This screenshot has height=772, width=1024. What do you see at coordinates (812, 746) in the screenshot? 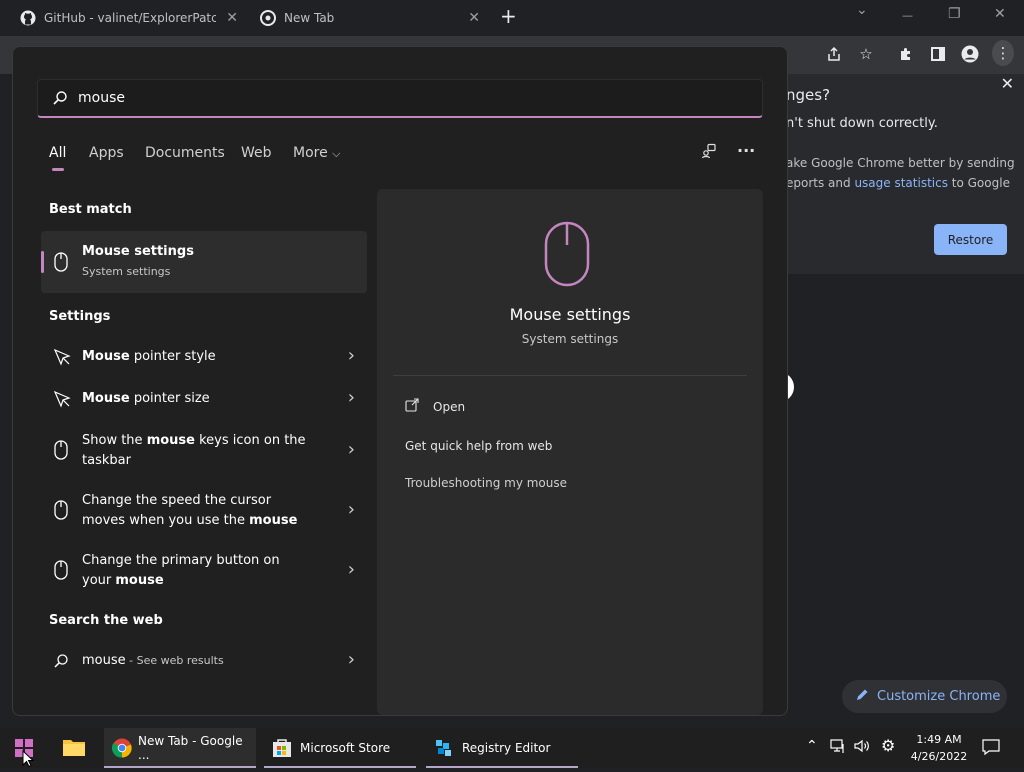
I see `show-hidden-icons-chevron-icon: ⌃` at bounding box center [812, 746].